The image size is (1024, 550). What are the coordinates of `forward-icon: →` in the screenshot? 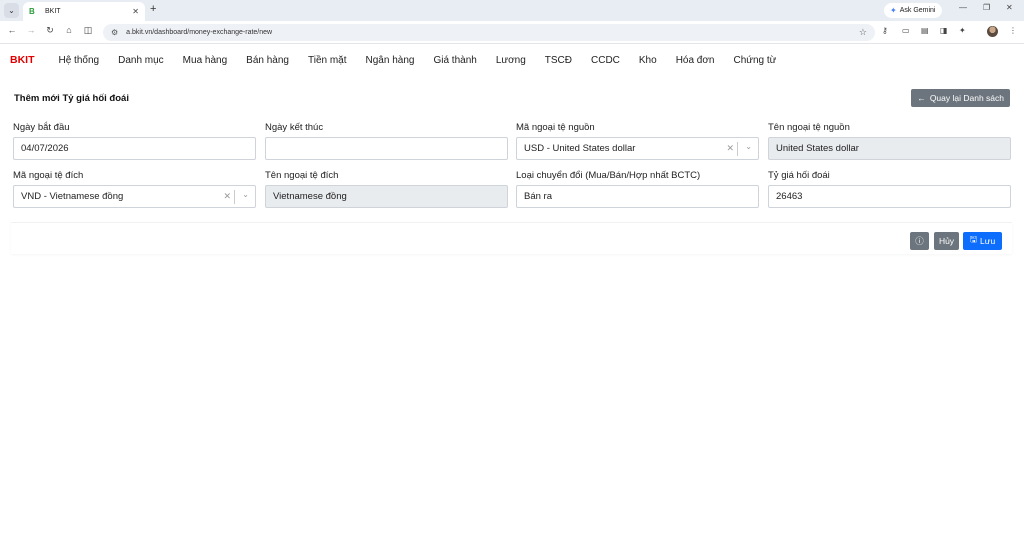 It's located at (31, 30).